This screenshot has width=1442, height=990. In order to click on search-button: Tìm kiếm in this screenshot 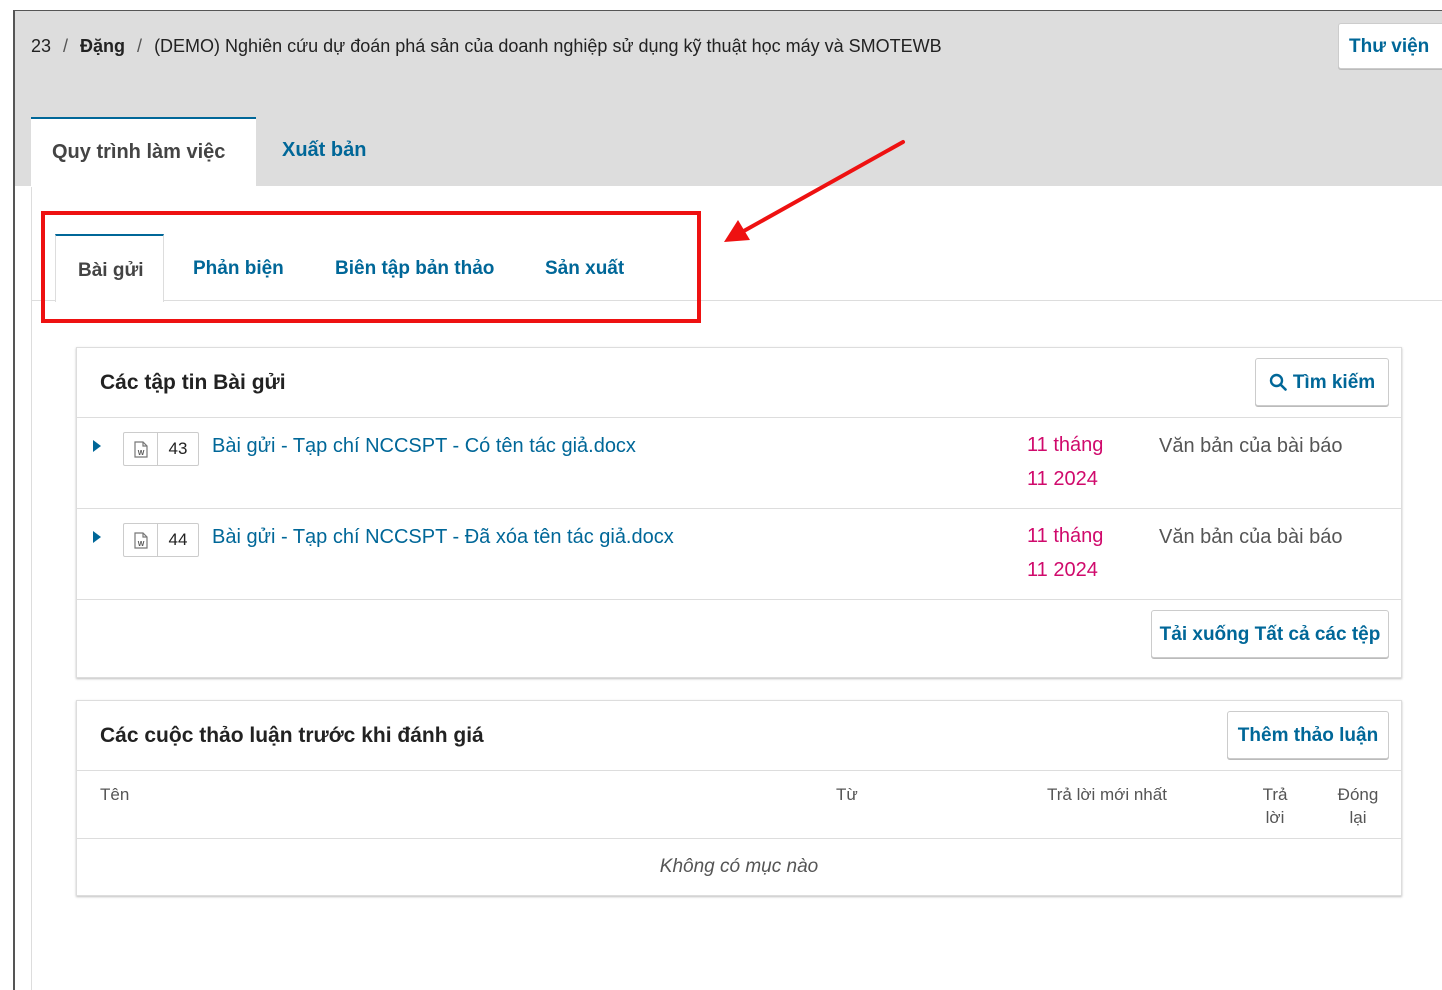, I will do `click(1322, 382)`.